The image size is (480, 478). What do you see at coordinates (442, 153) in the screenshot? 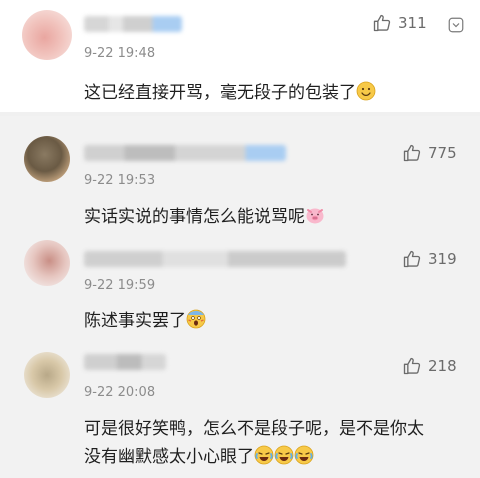
I see `like-count: 775` at bounding box center [442, 153].